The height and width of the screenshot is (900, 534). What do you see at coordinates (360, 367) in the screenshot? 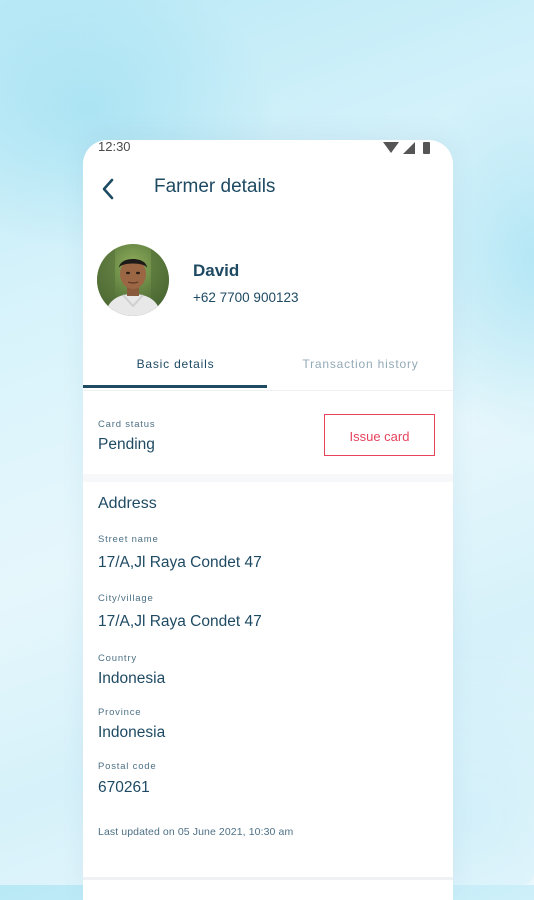
I see `tab-transaction-history: Transaction history` at bounding box center [360, 367].